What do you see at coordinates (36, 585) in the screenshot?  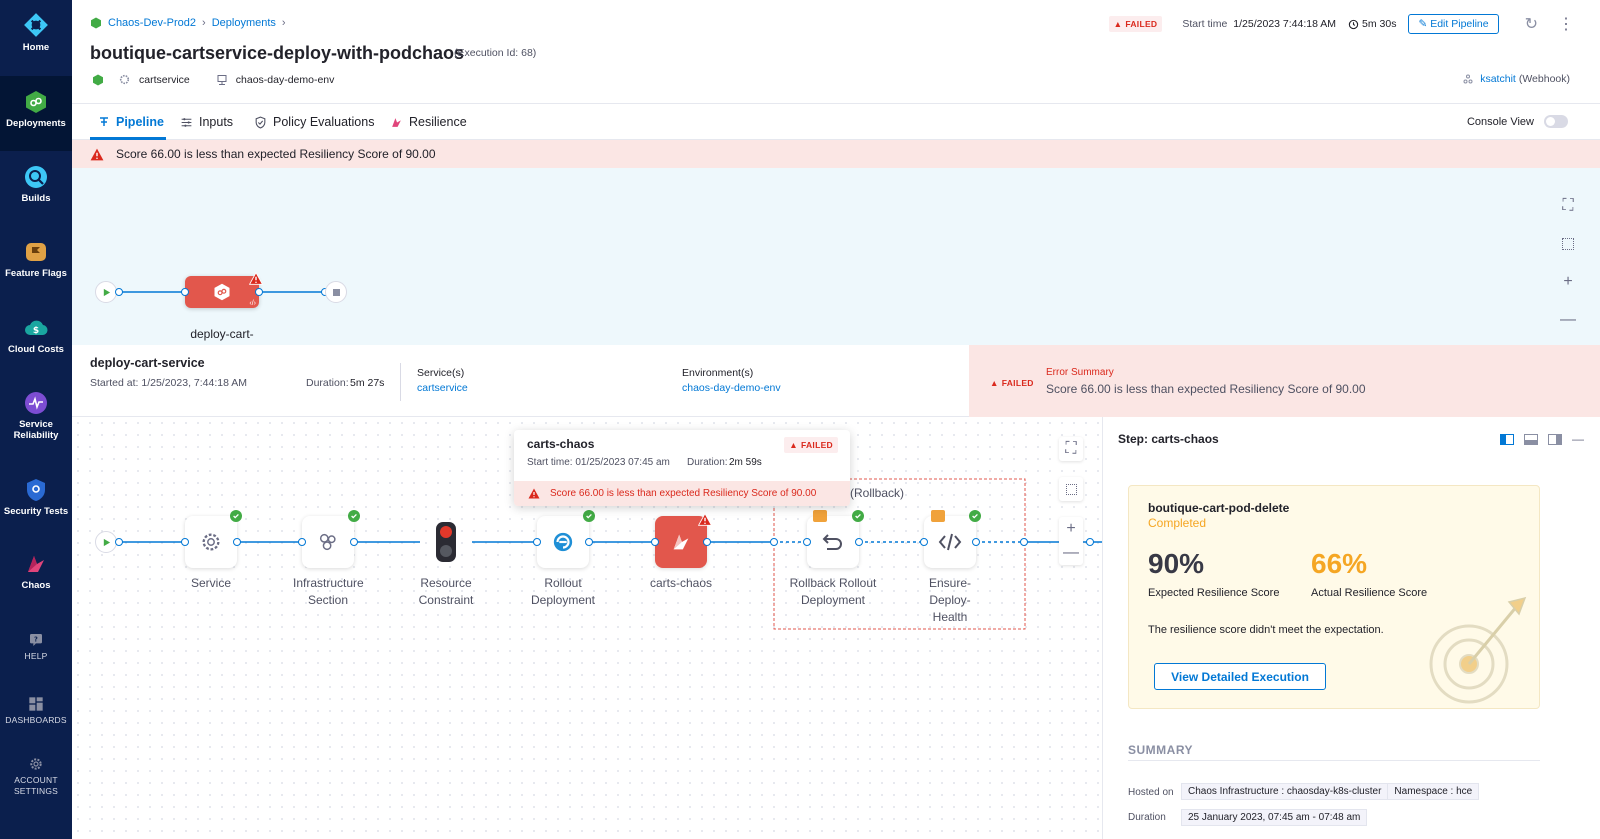 I see `nav-chaos-label: Chaos` at bounding box center [36, 585].